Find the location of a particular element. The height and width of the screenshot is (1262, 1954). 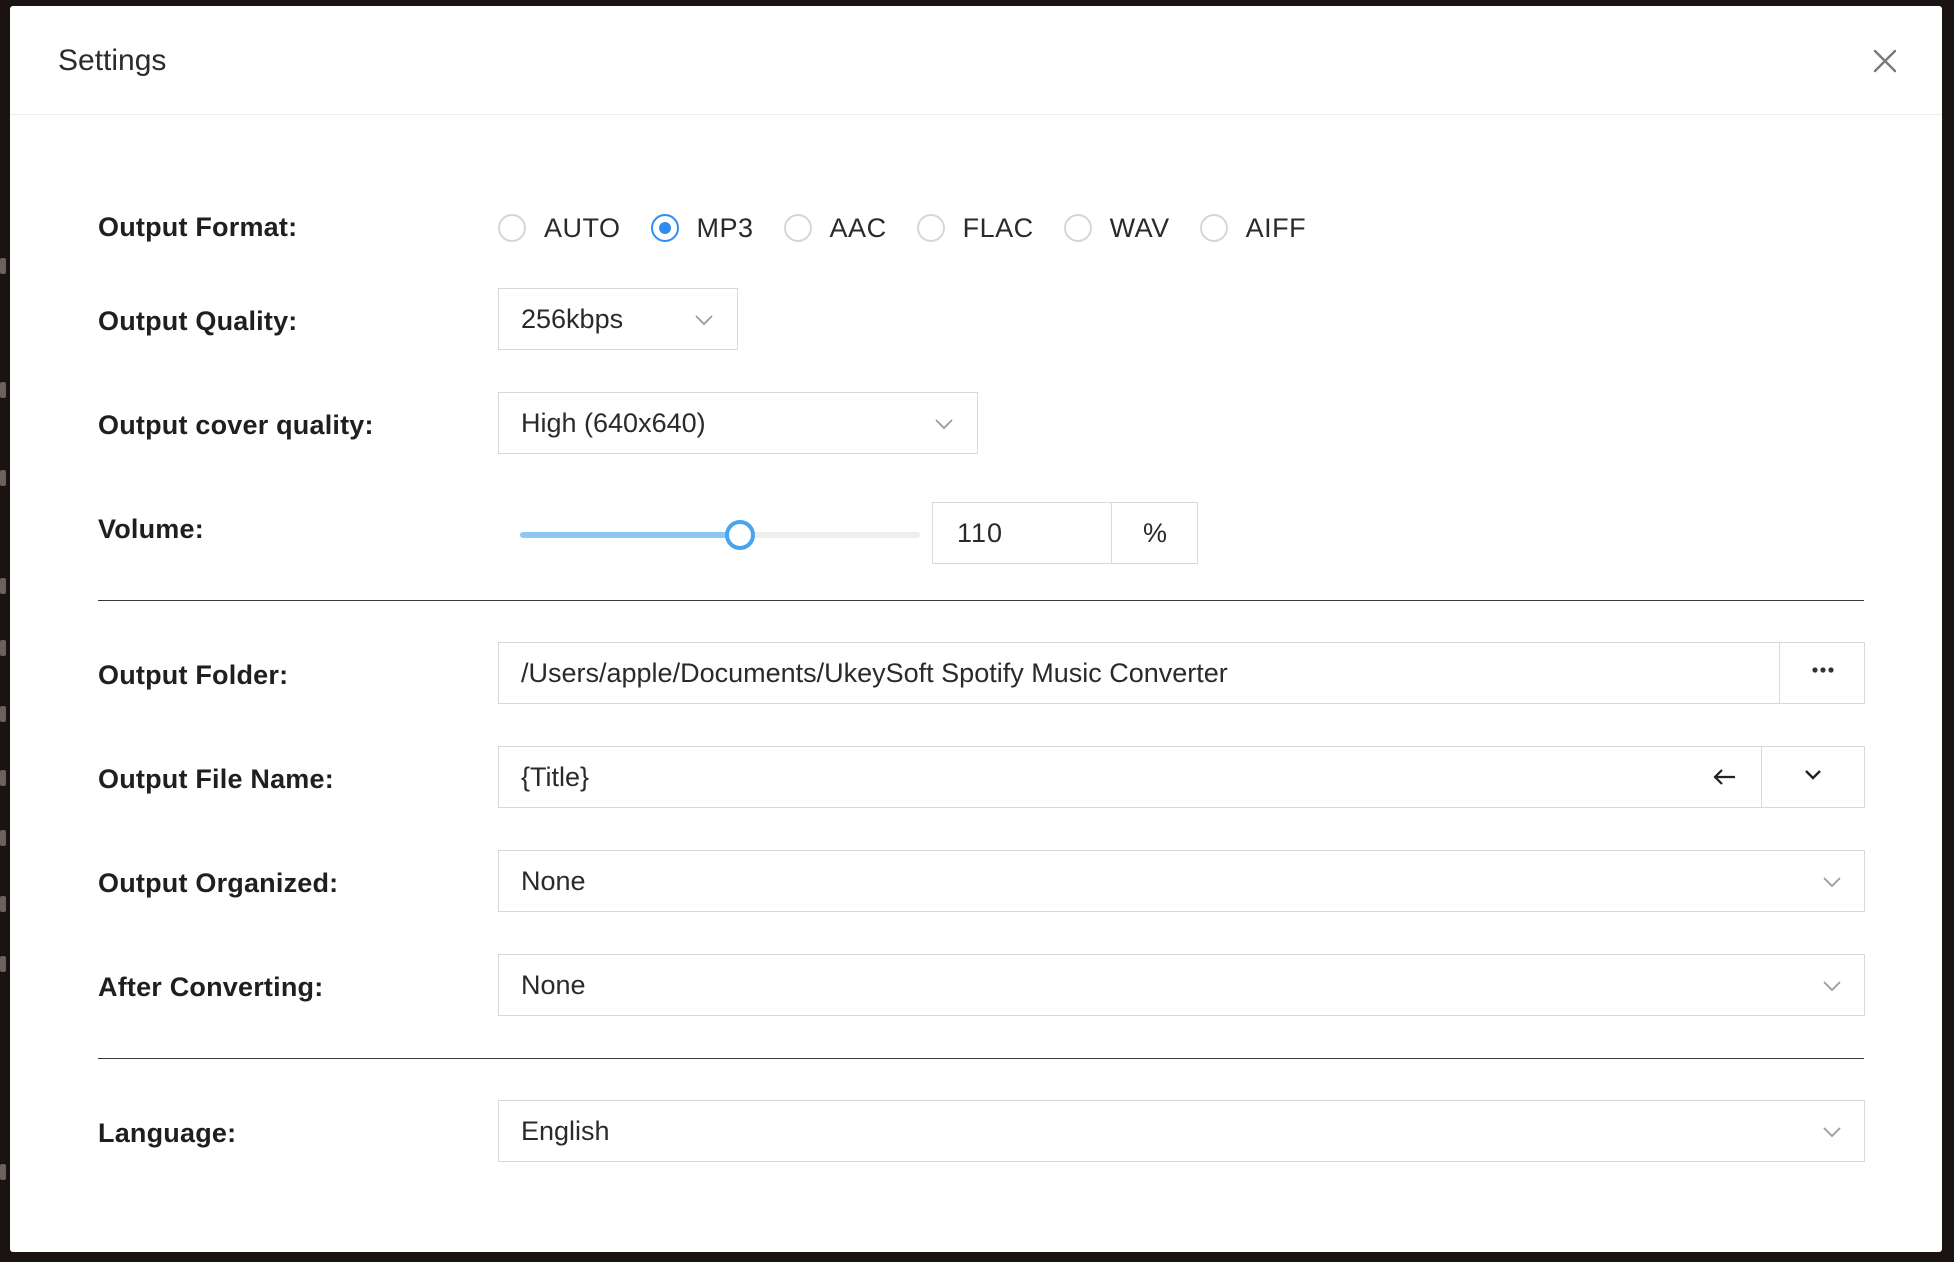

after-converting-value: None is located at coordinates (553, 985).